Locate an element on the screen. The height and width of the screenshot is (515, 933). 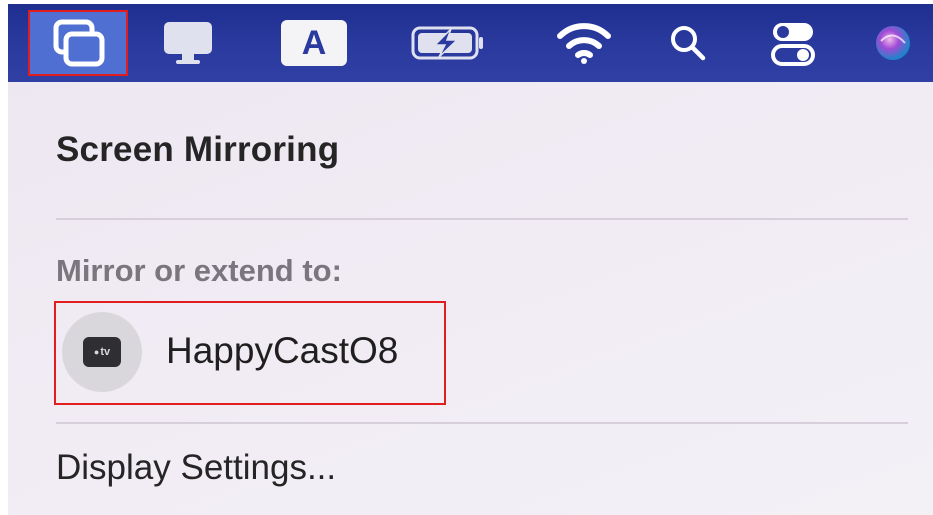
spotlight-button is located at coordinates (688, 43).